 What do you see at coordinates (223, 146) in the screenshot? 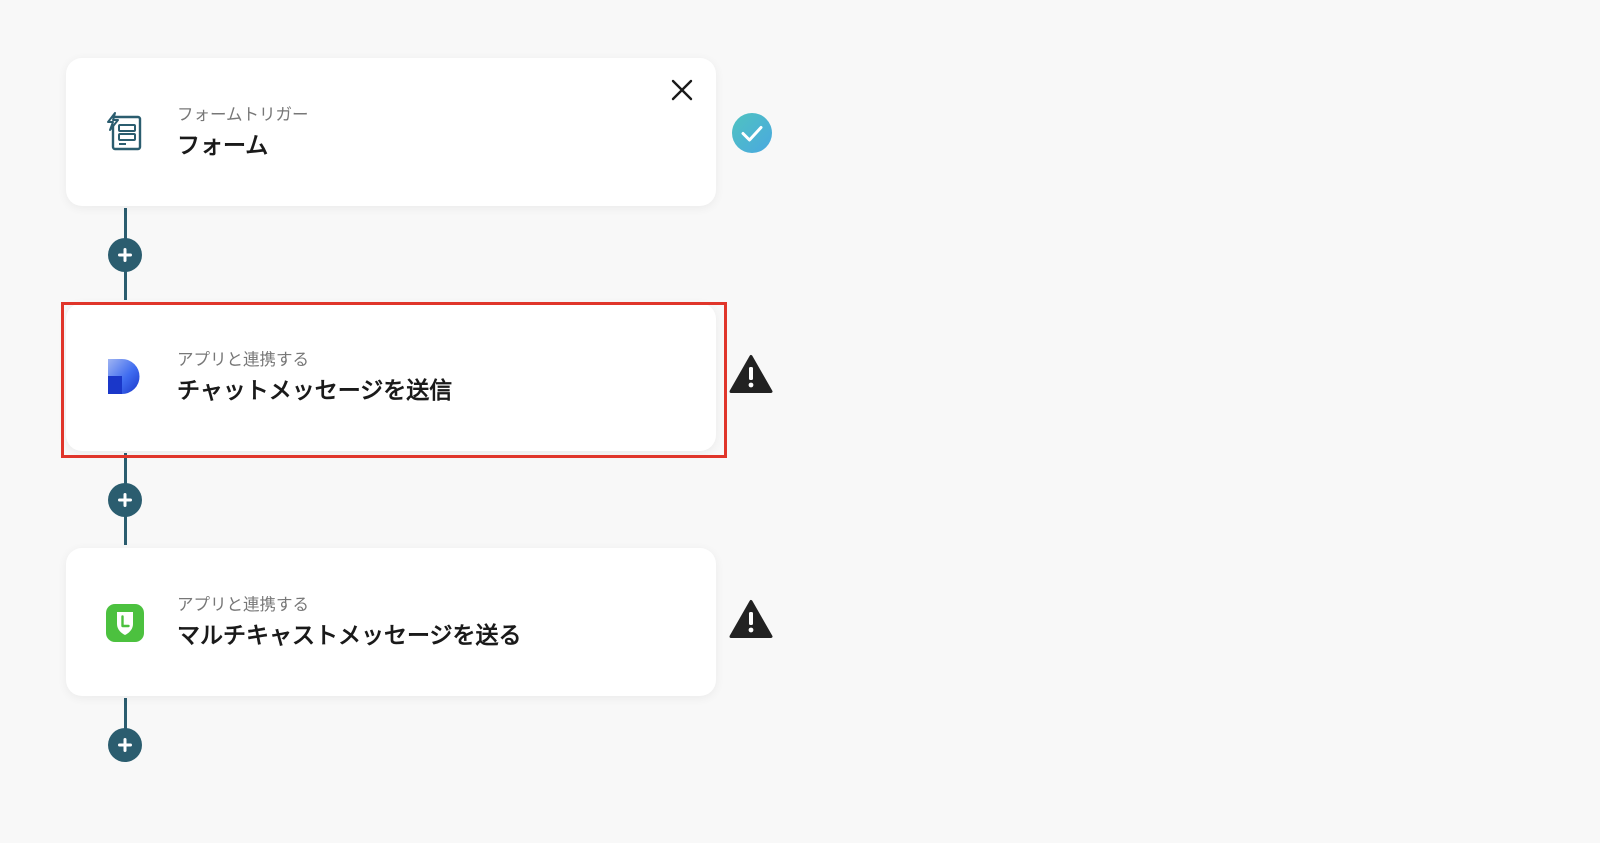
I see `step-title: フォーム` at bounding box center [223, 146].